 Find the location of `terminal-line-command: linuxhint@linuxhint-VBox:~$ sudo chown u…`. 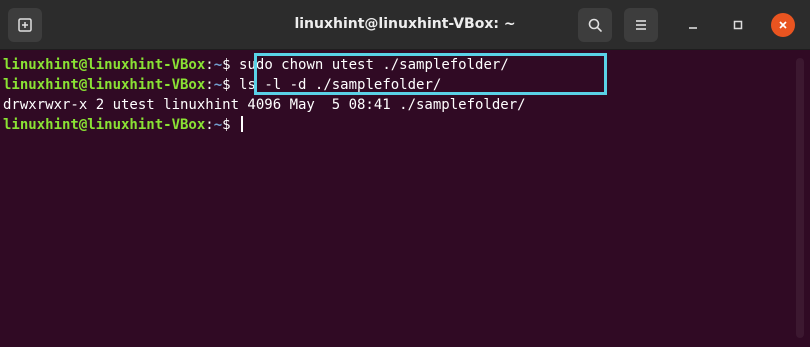

terminal-line-command: linuxhint@linuxhint-VBox:~$ sudo chown u… is located at coordinates (398, 65).